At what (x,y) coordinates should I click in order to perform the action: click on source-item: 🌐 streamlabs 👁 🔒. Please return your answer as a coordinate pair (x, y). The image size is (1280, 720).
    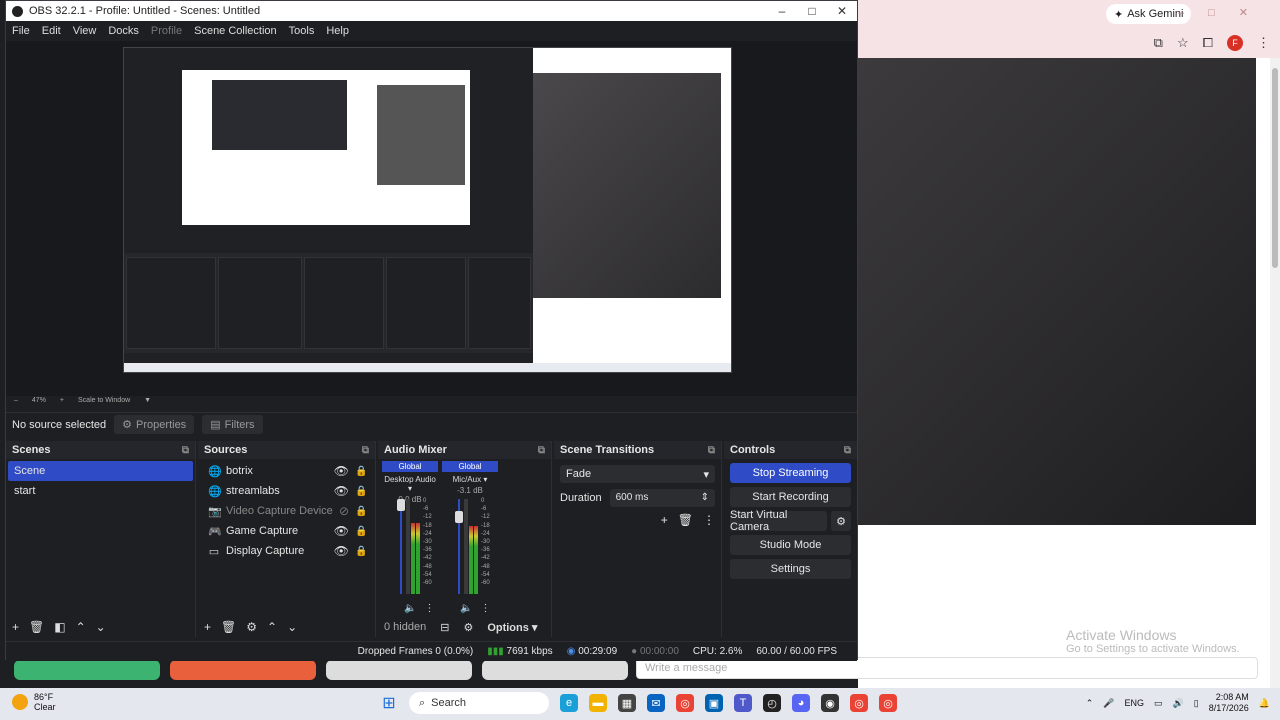
    Looking at the image, I should click on (286, 491).